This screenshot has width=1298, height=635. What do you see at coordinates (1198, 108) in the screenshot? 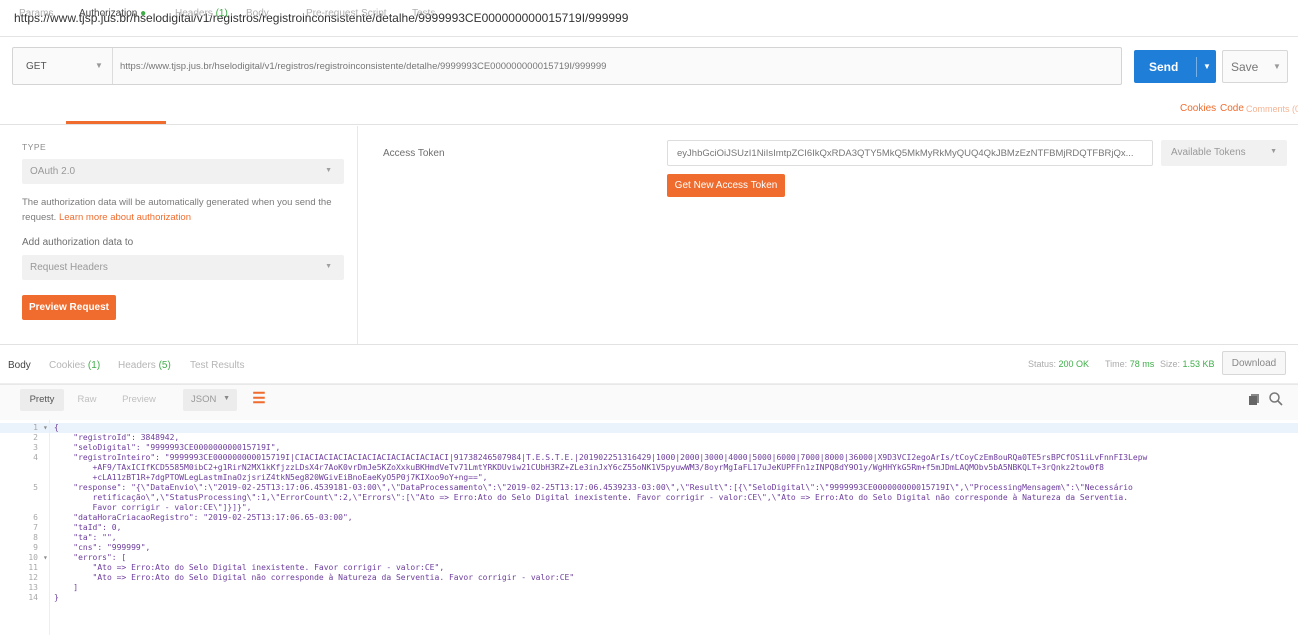
I see `cookies-link: Cookies` at bounding box center [1198, 108].